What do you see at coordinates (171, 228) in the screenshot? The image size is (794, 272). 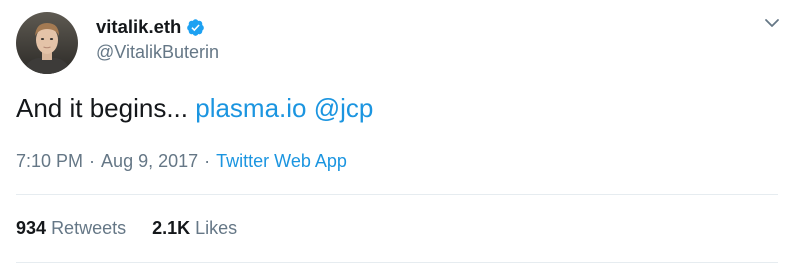 I see `likes-count: 2.1K` at bounding box center [171, 228].